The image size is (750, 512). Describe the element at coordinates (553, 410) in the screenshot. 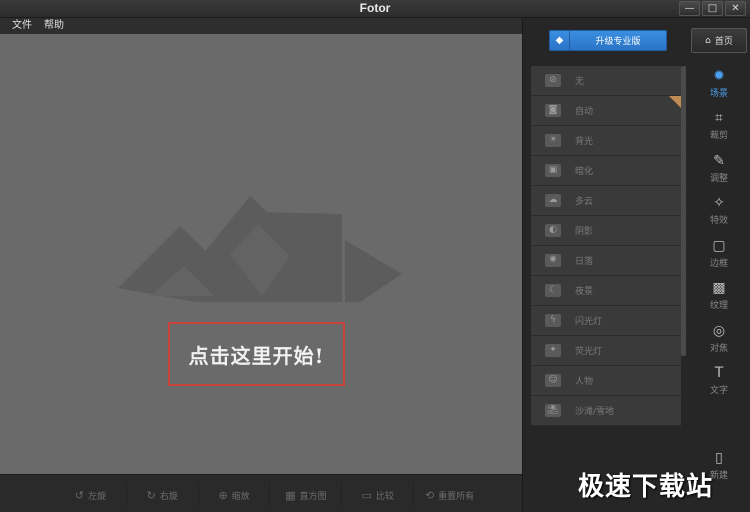

I see `beach-icon: ⛱` at that location.